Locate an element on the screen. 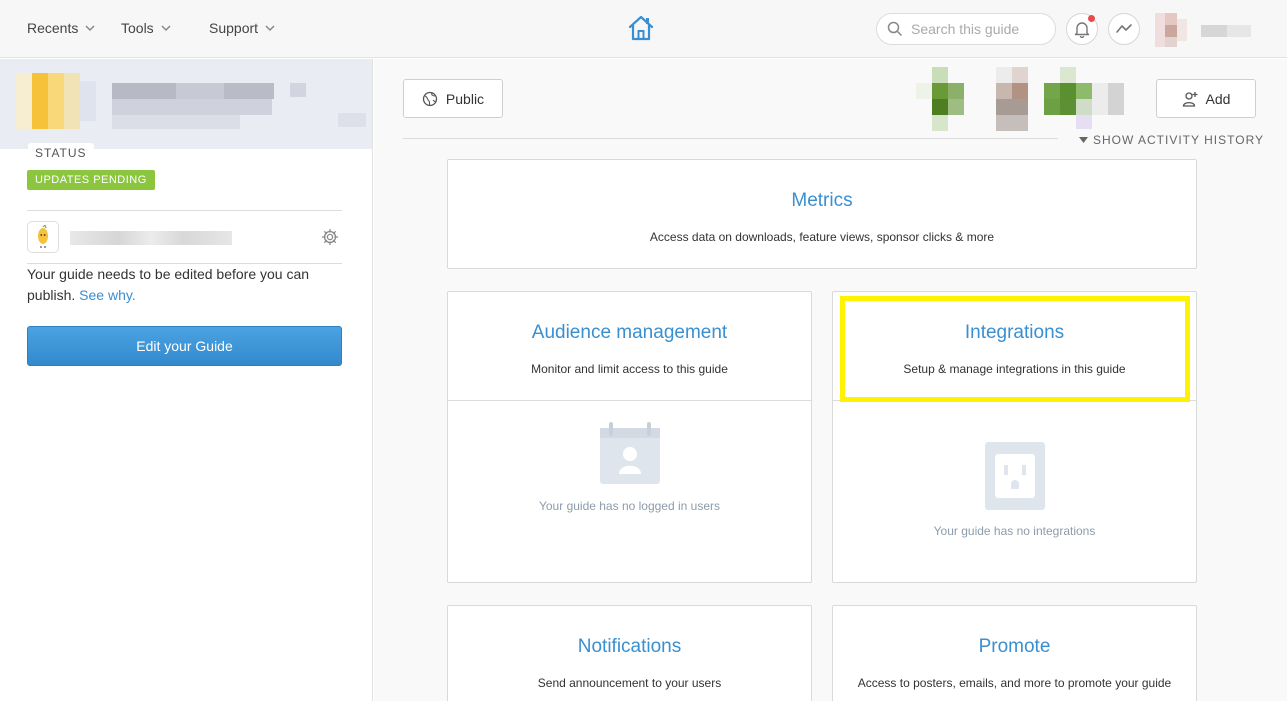 Image resolution: width=1287 pixels, height=701 pixels. caret-down-icon is located at coordinates (1083, 140).